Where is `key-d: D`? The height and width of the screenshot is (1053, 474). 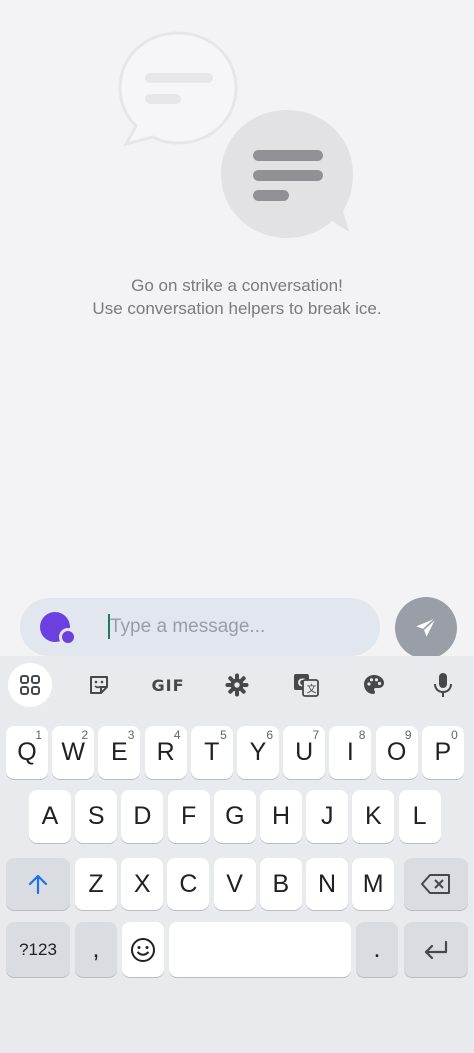
key-d: D is located at coordinates (142, 816).